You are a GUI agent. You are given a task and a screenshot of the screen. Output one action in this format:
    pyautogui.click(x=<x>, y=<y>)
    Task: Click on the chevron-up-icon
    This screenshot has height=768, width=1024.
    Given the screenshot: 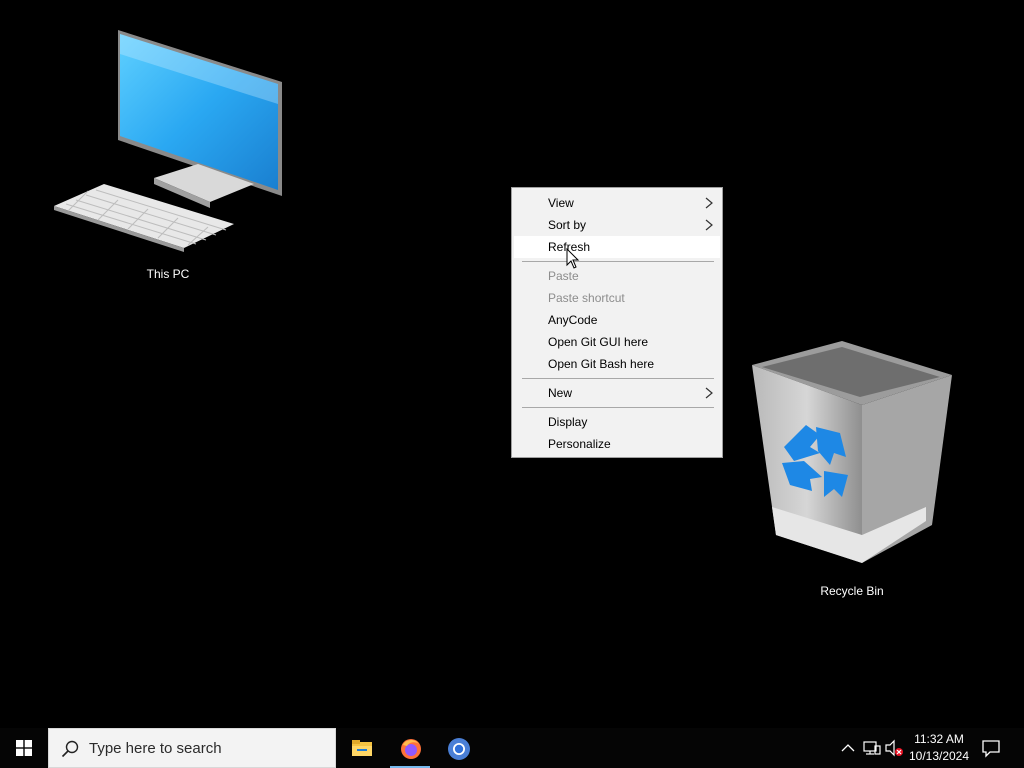 What is the action you would take?
    pyautogui.click(x=848, y=748)
    